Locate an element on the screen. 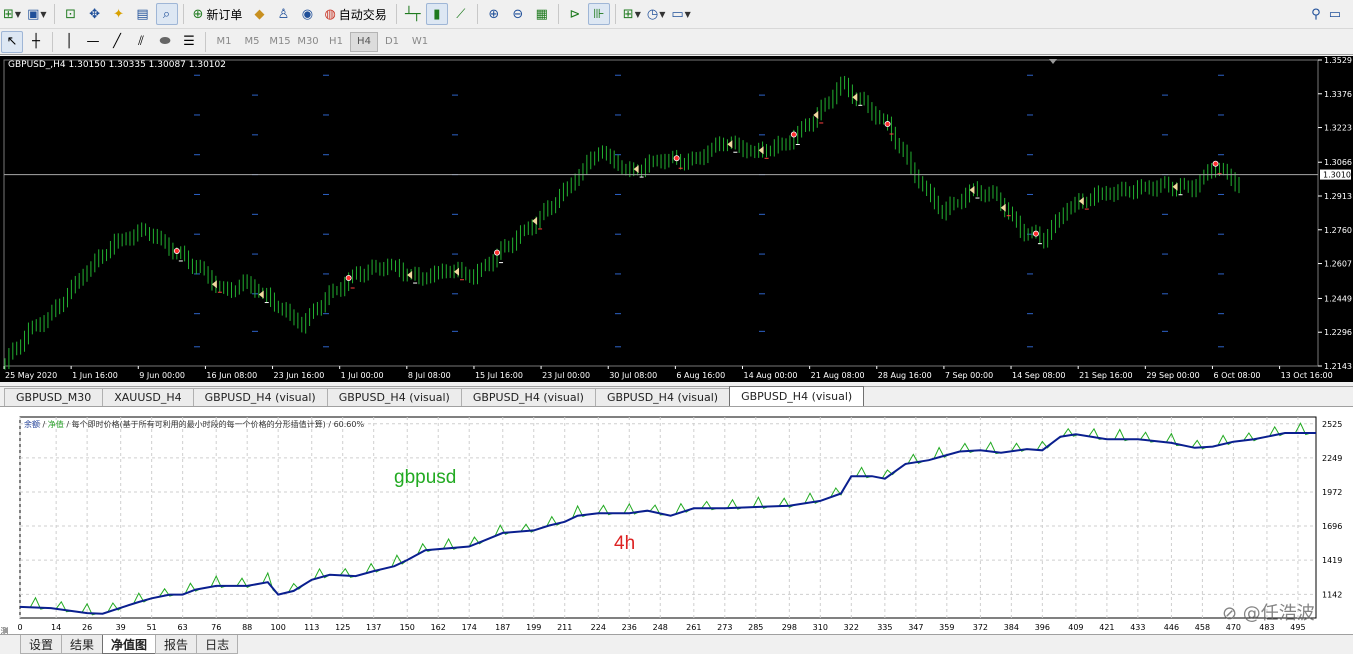 The image size is (1353, 654). tester-tab: 净值图 is located at coordinates (129, 644).